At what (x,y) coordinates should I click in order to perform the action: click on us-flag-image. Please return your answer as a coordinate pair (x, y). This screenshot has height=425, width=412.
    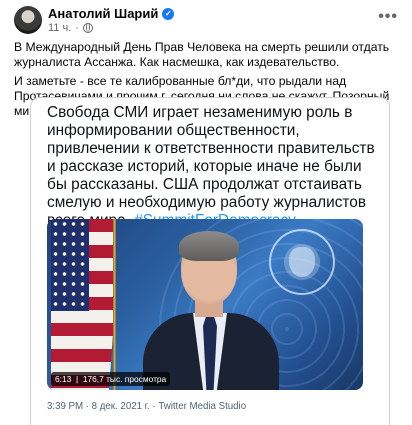
    Looking at the image, I should click on (83, 304).